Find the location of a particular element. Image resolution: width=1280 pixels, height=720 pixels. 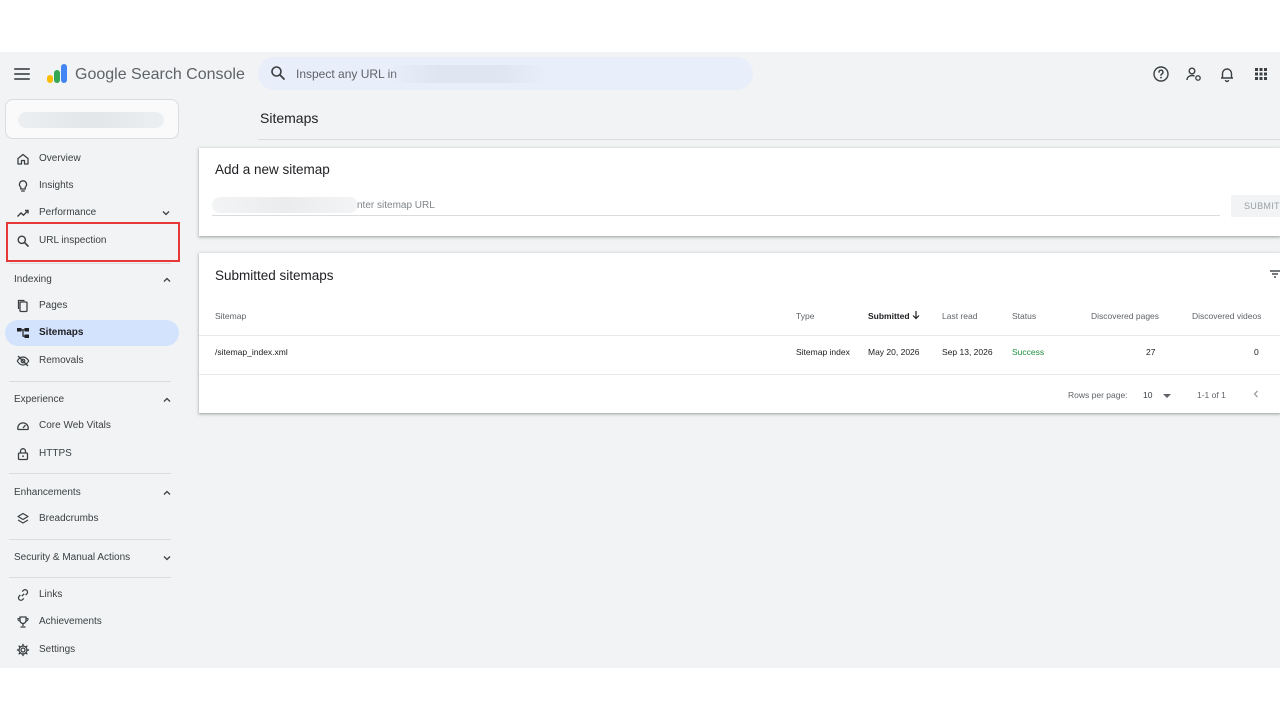

sidebar-item-label: Removals is located at coordinates (61, 360).